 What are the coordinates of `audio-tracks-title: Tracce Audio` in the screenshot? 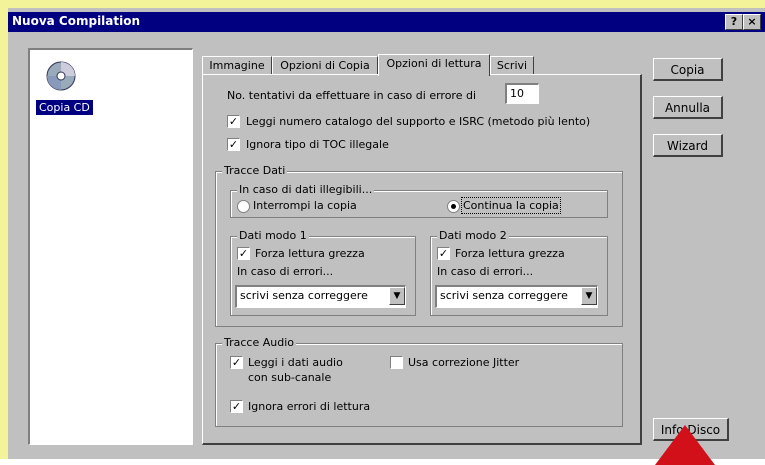 It's located at (259, 342).